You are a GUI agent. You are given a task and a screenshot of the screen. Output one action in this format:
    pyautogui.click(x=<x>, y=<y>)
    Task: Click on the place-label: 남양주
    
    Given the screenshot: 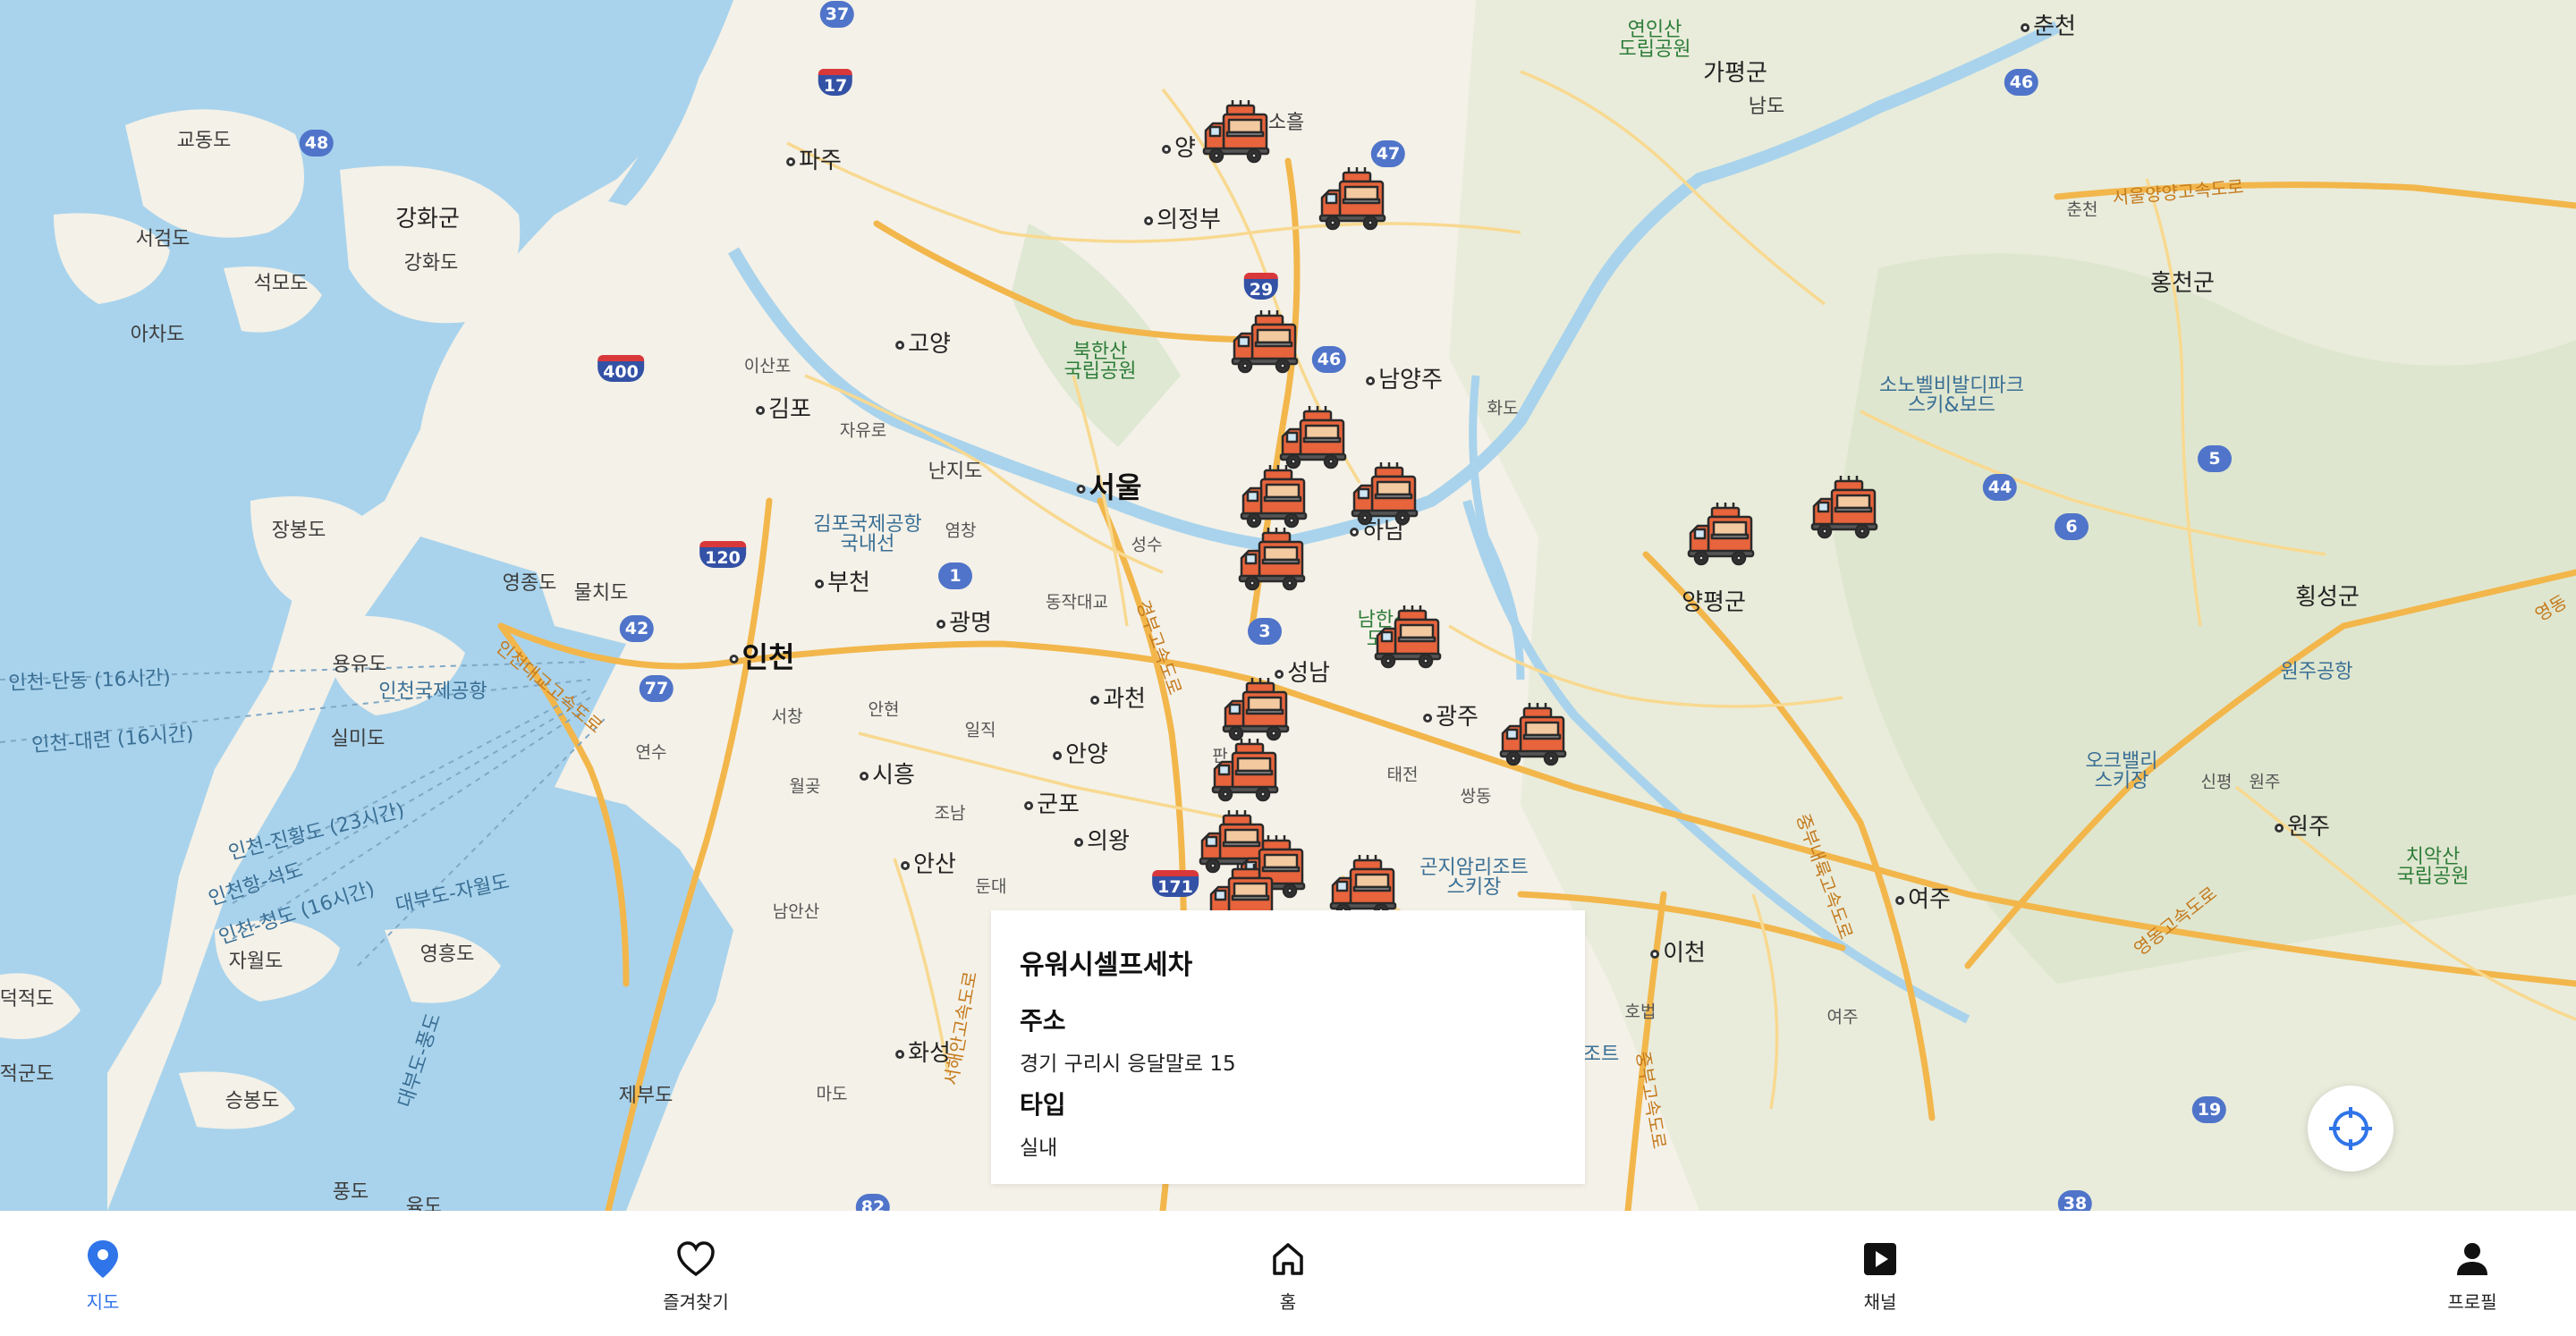 What is the action you would take?
    pyautogui.click(x=1404, y=380)
    